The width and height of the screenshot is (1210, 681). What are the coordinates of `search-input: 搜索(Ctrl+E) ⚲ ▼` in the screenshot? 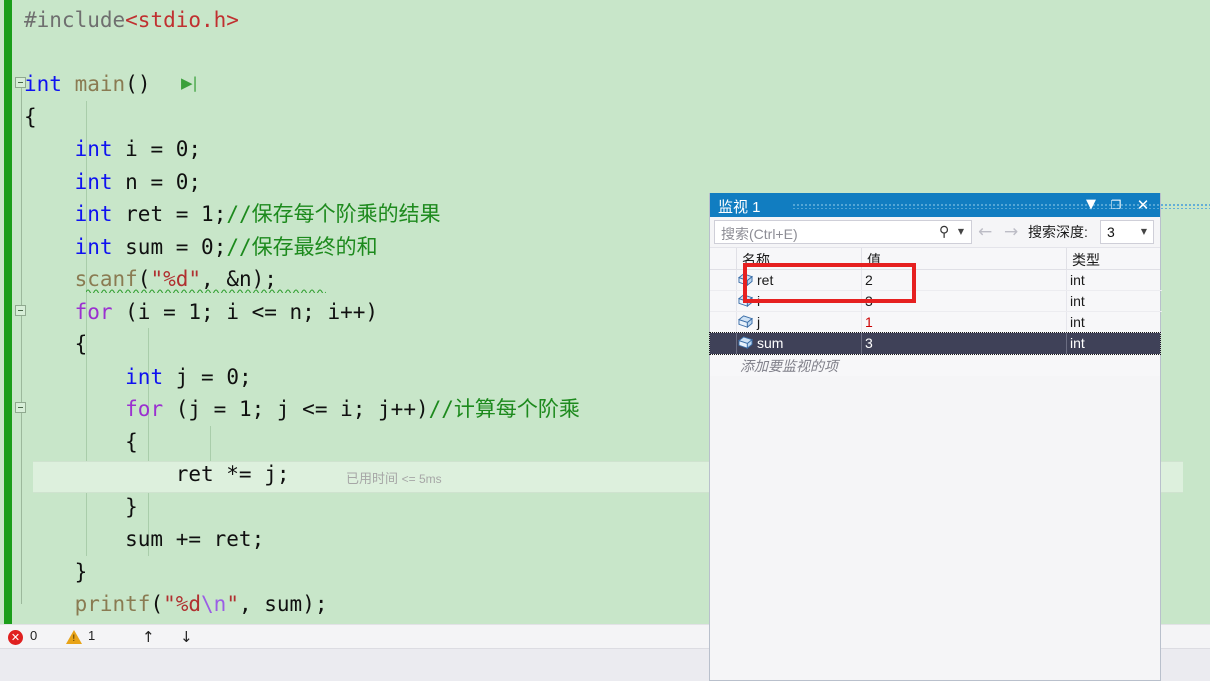 It's located at (843, 232).